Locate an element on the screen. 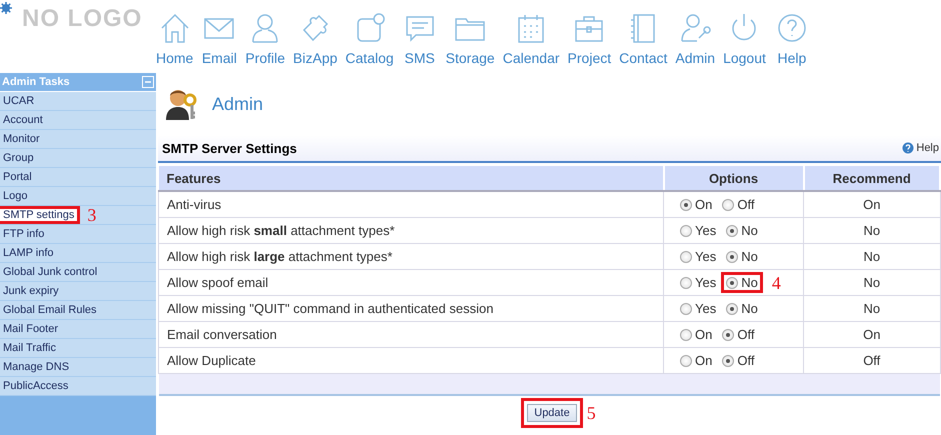 The height and width of the screenshot is (435, 941). sidebar-item: Monitor is located at coordinates (21, 139).